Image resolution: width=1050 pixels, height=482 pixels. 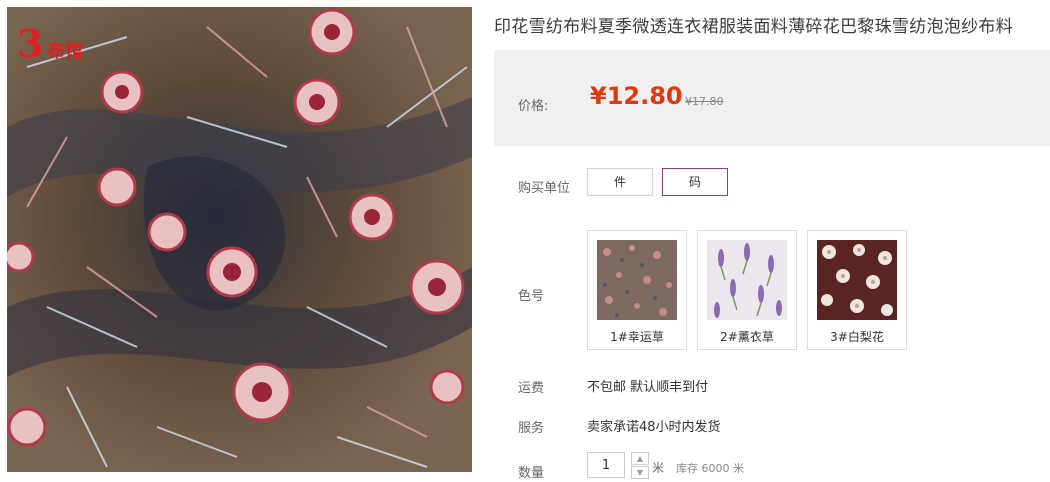 What do you see at coordinates (620, 182) in the screenshot?
I see `unit-option-piece: 件` at bounding box center [620, 182].